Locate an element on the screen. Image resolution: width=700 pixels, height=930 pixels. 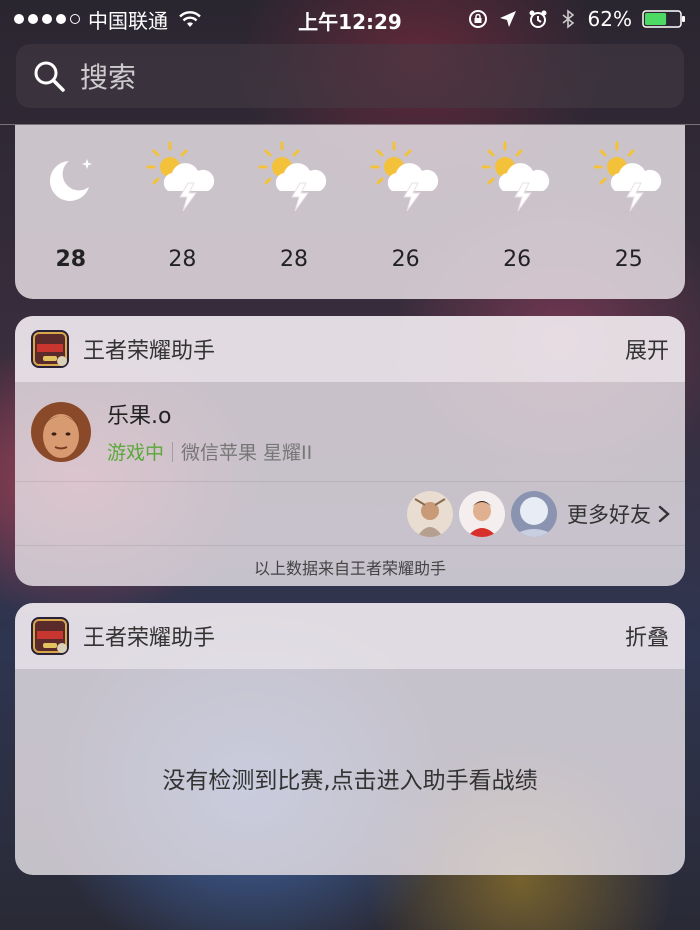
forecast-item: 25 is located at coordinates (629, 205).